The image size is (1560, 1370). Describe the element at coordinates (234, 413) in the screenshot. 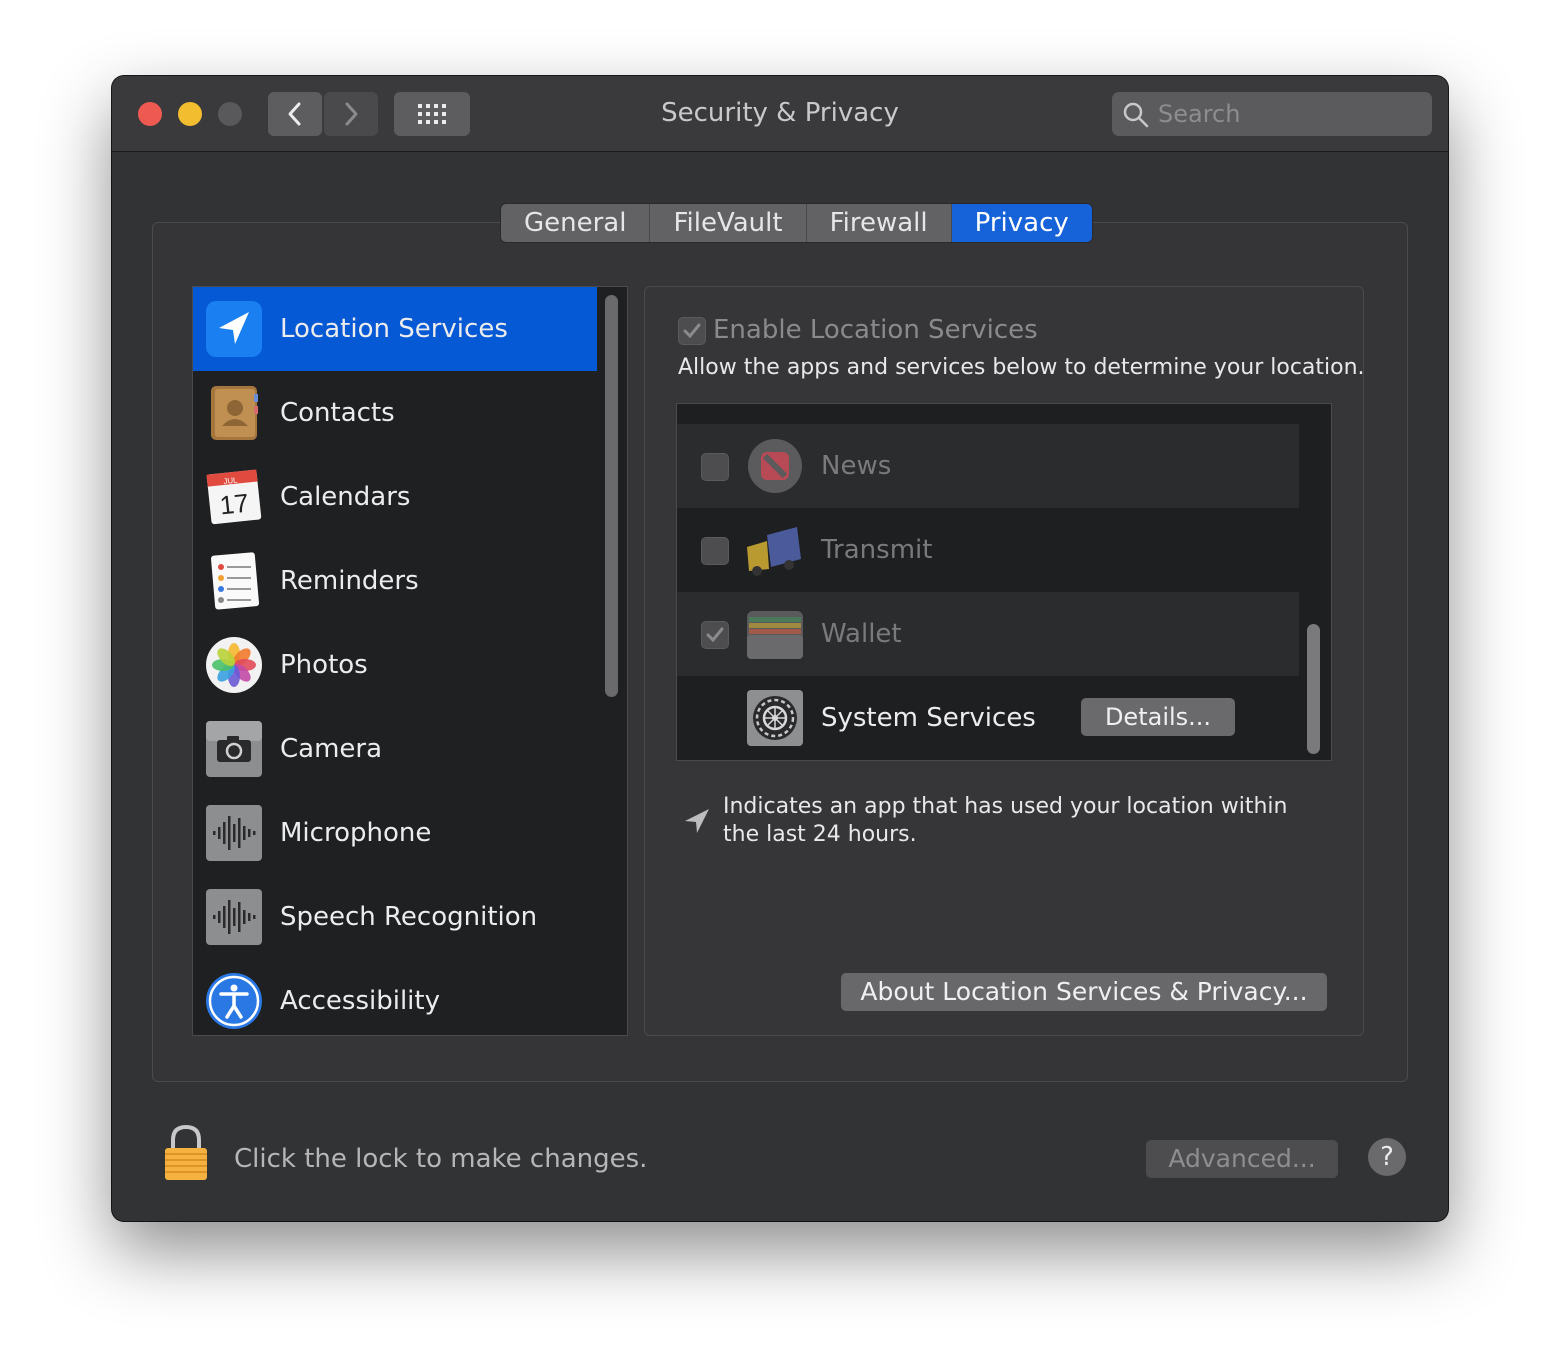

I see `contacts-book-icon` at that location.